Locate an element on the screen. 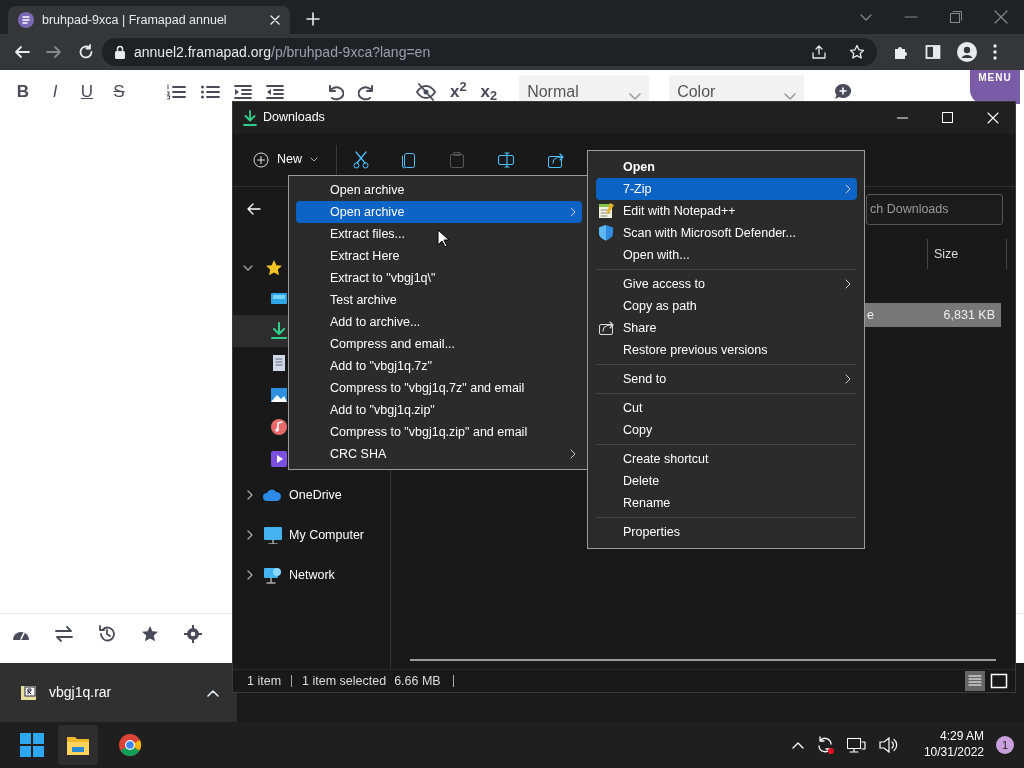 The image size is (1024, 768). menu-item: Test archive is located at coordinates (439, 300).